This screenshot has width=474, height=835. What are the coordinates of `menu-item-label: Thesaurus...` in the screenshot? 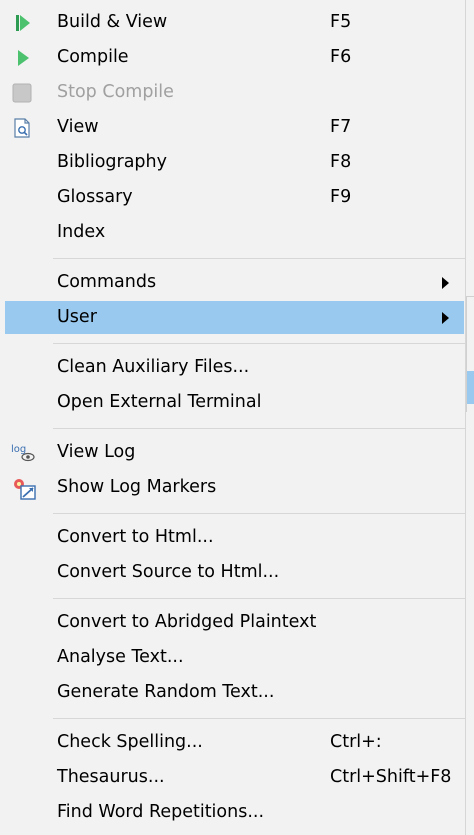 It's located at (111, 777).